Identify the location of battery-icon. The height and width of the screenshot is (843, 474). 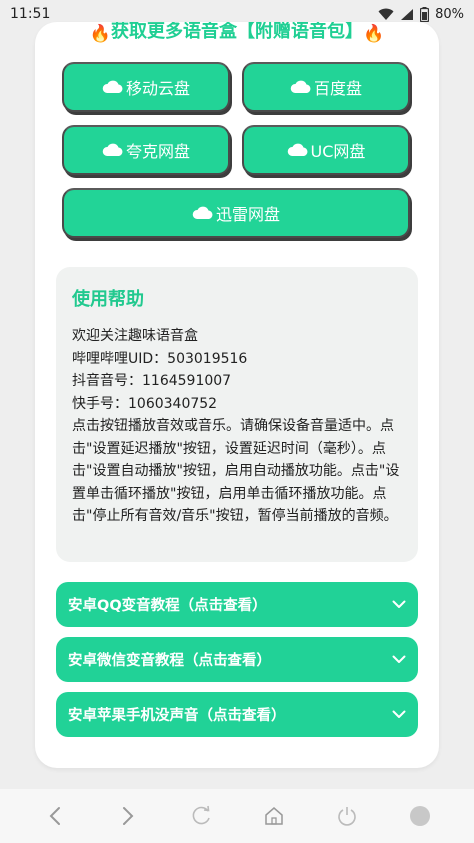
(425, 14).